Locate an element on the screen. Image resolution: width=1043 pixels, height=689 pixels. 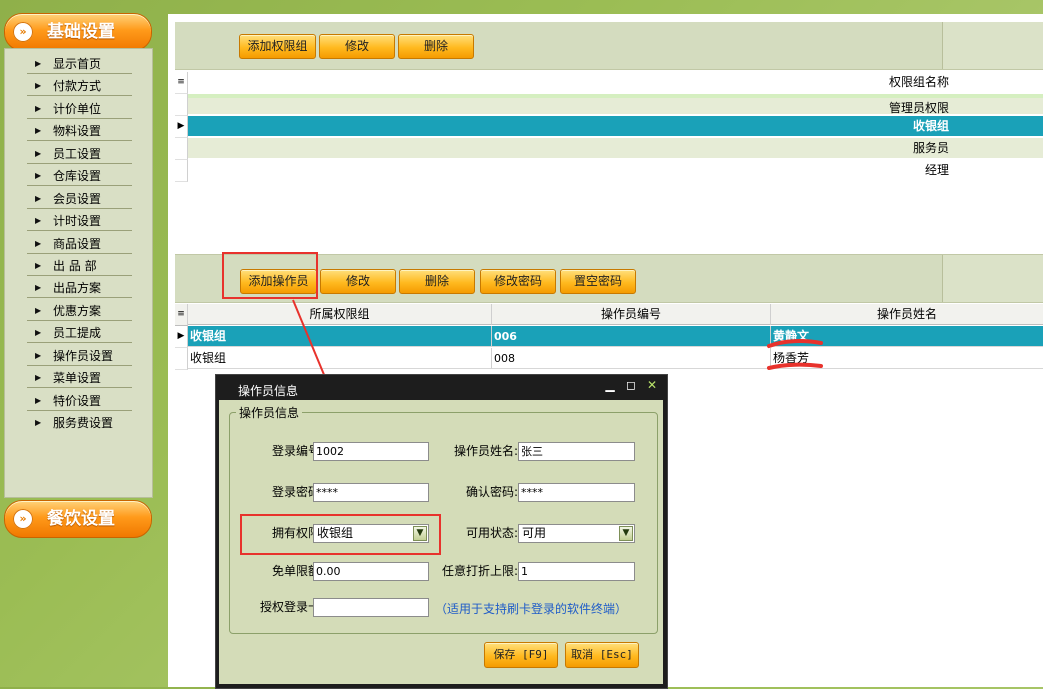
operator-name-label: 操作员姓名: is located at coordinates (485, 451).